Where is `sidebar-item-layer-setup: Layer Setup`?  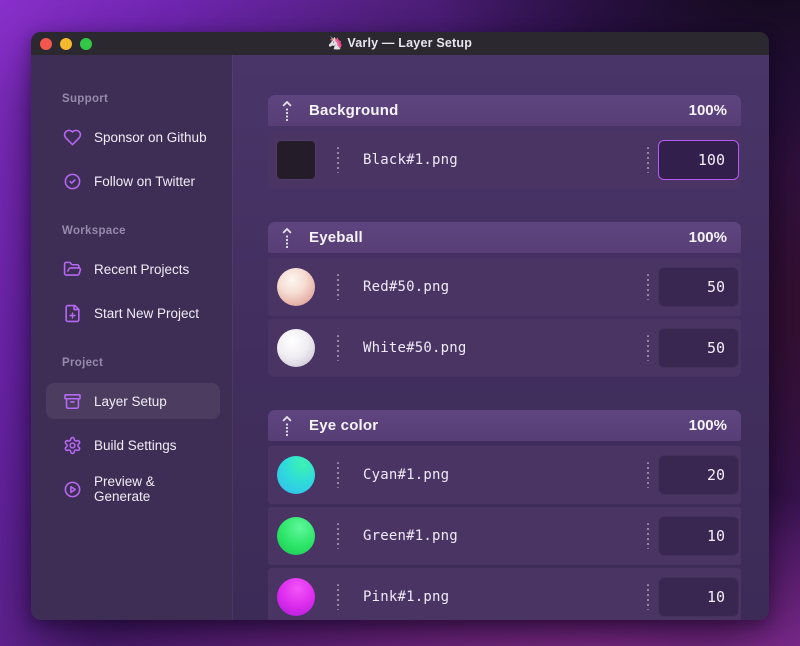 sidebar-item-layer-setup: Layer Setup is located at coordinates (133, 401).